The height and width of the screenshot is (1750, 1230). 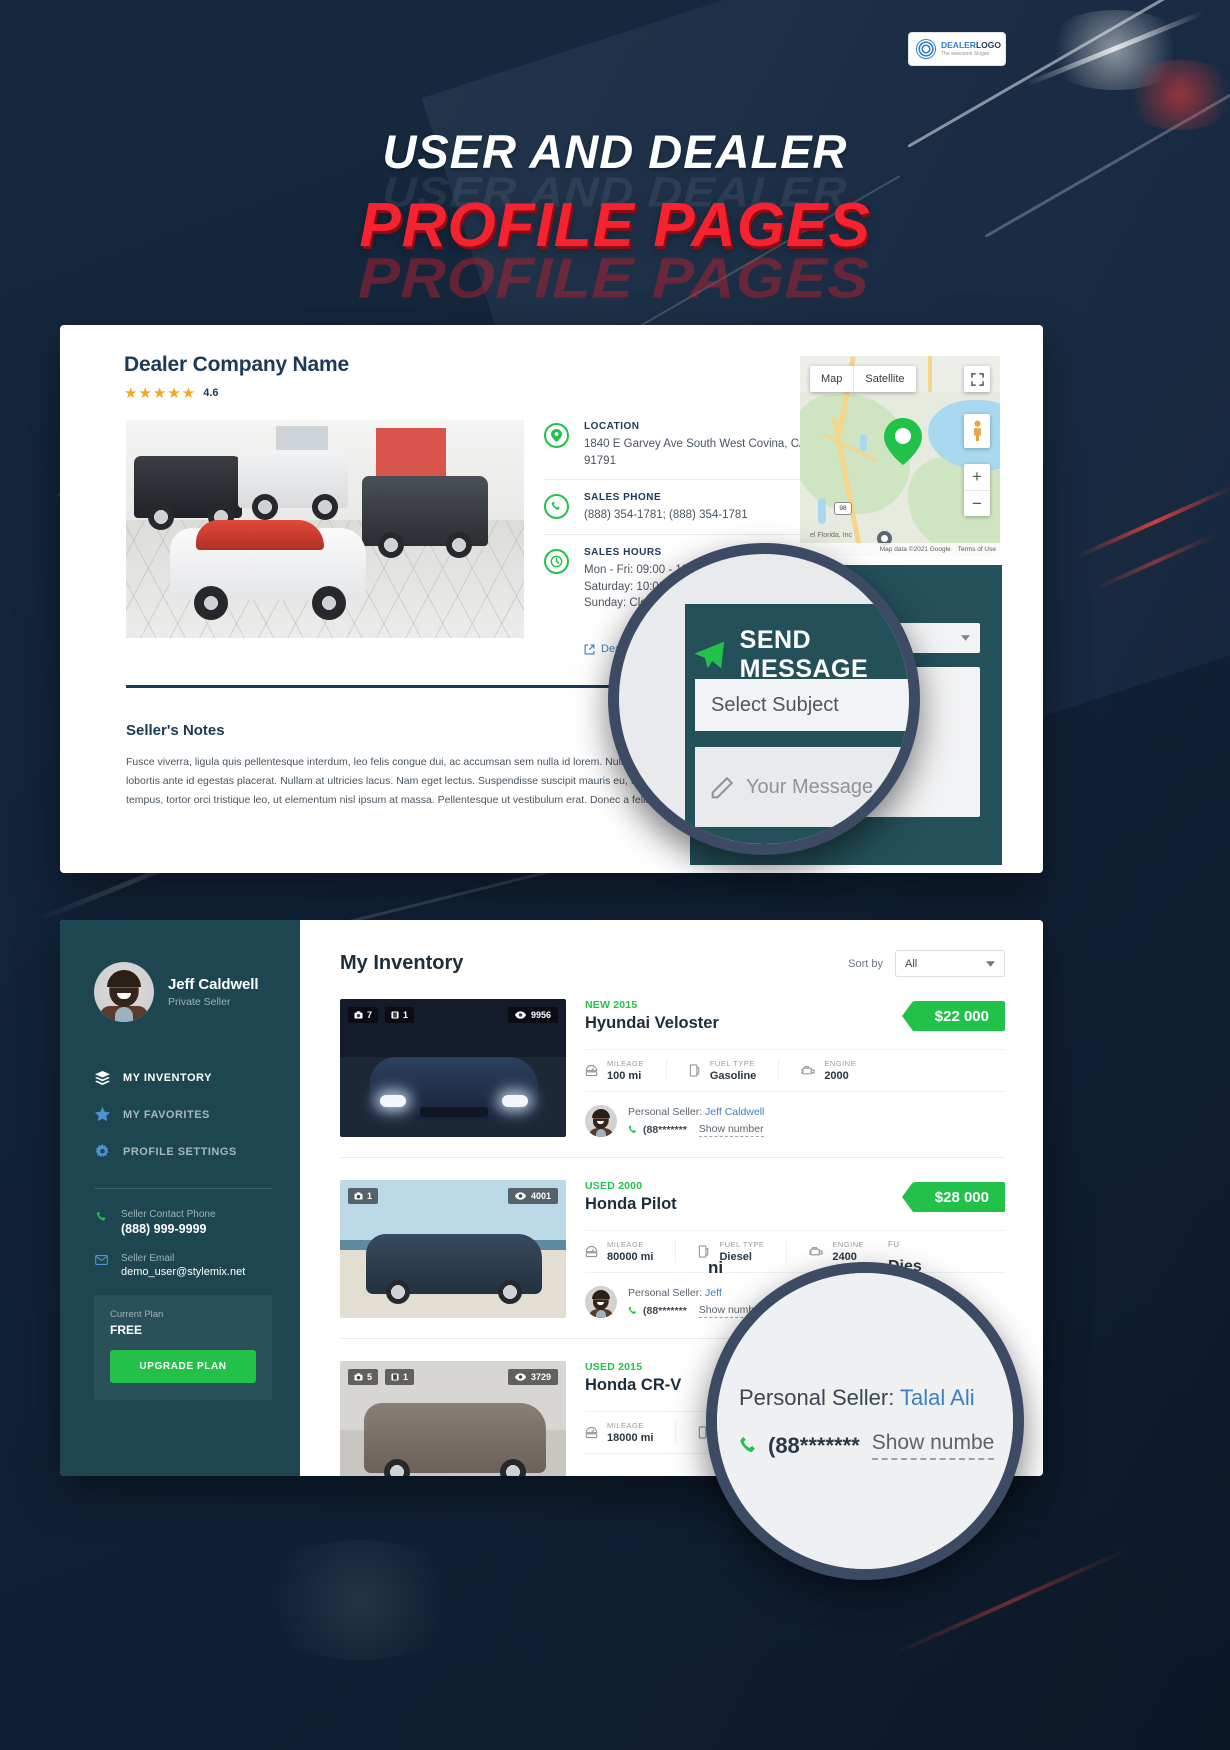 I want to click on view-count-badge: 3729, so click(x=532, y=1377).